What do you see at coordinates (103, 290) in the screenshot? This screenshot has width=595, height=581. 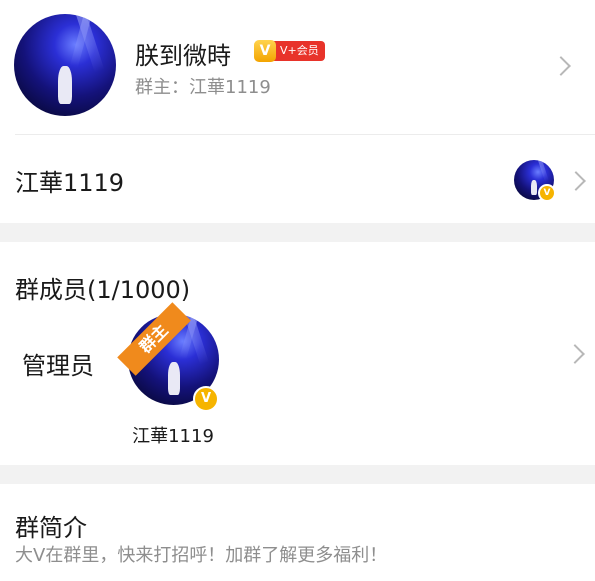 I see `members-title: 群成员(1/1000)` at bounding box center [103, 290].